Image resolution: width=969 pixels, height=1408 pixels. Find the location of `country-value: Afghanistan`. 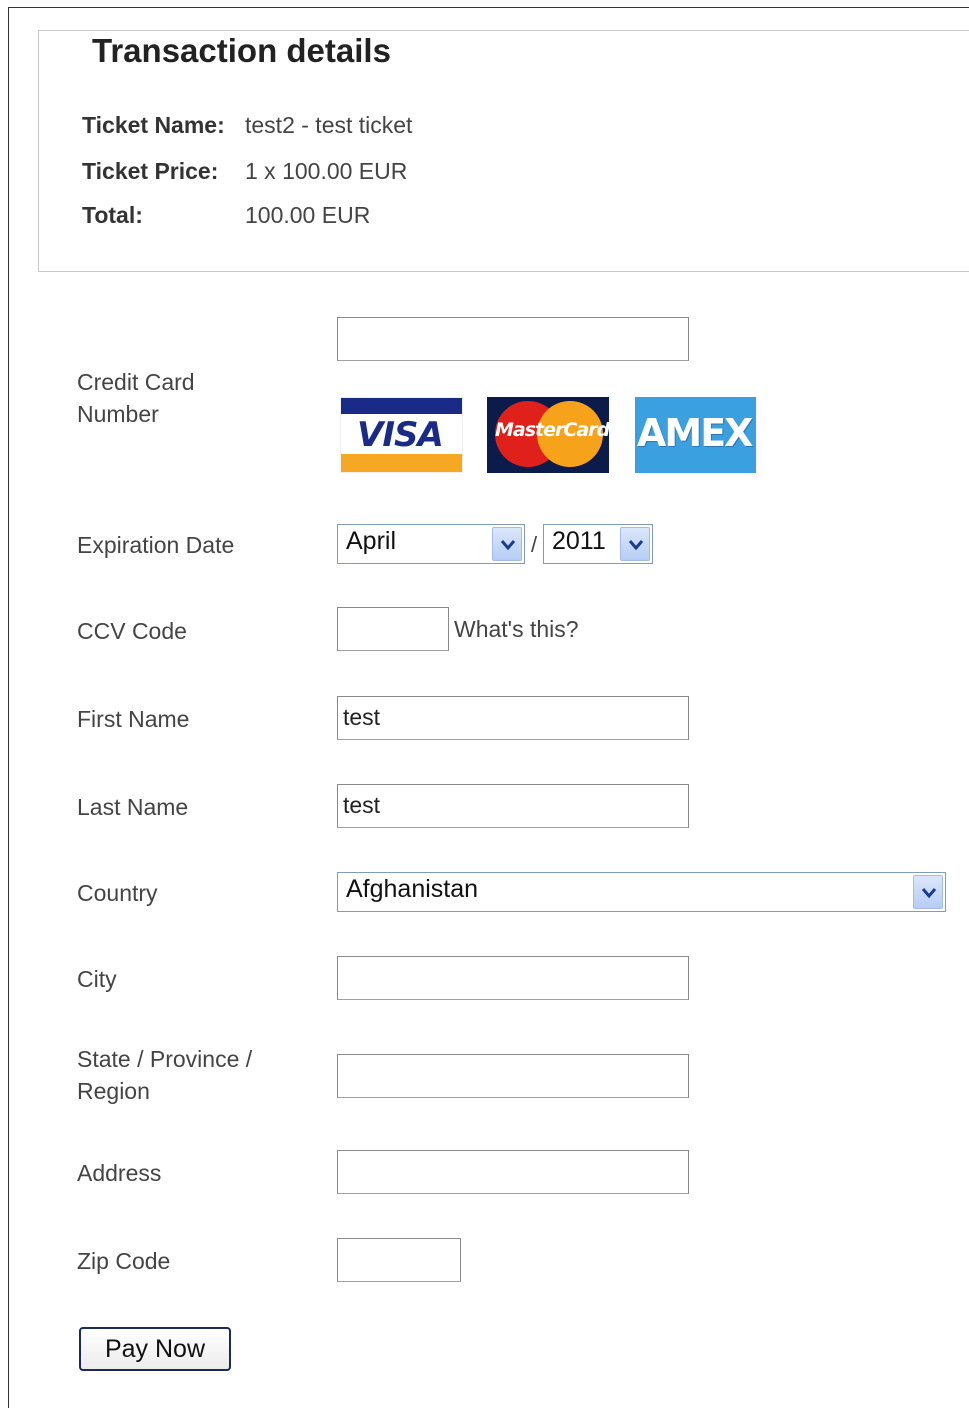

country-value: Afghanistan is located at coordinates (412, 889).